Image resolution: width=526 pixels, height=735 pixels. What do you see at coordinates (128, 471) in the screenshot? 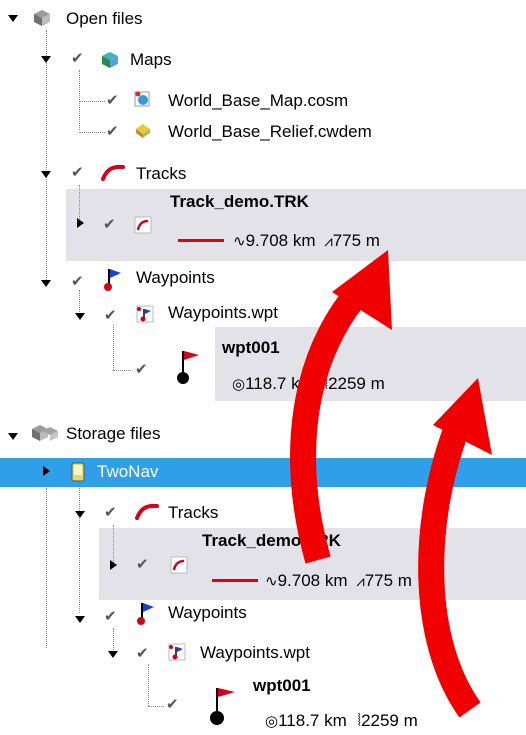
I see `device-label: TwoNav` at bounding box center [128, 471].